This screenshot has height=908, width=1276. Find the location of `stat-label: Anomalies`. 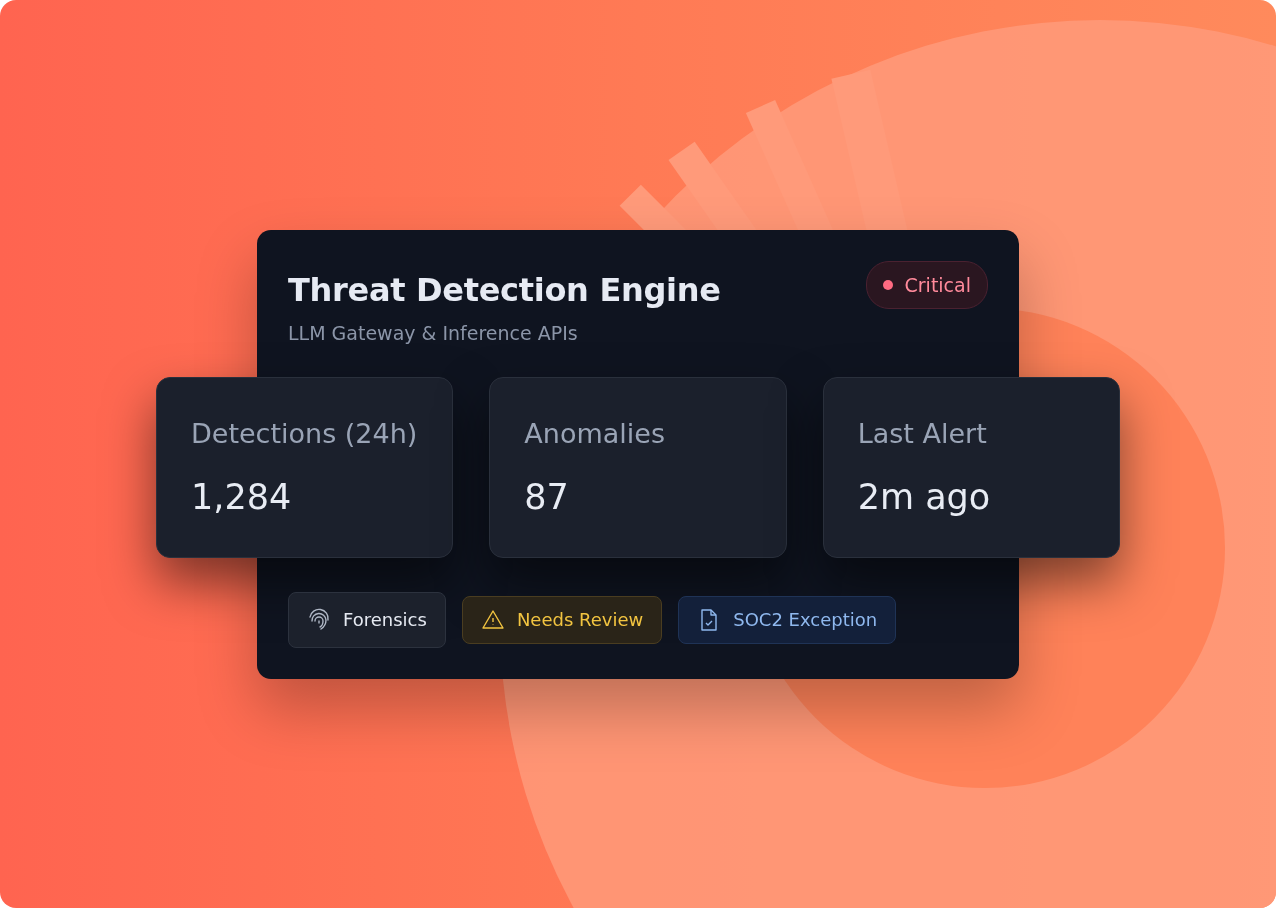

stat-label: Anomalies is located at coordinates (595, 433).